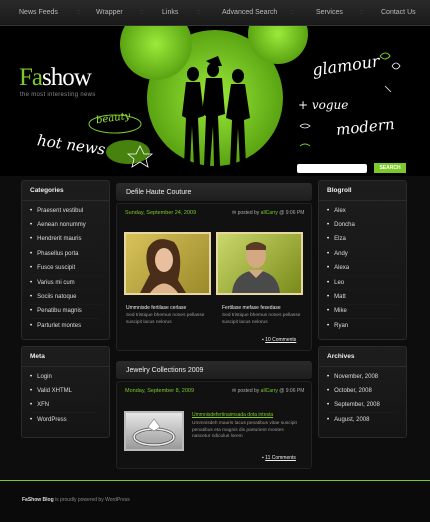 This screenshot has width=430, height=522. What do you see at coordinates (44, 376) in the screenshot?
I see `meta-label: Login` at bounding box center [44, 376].